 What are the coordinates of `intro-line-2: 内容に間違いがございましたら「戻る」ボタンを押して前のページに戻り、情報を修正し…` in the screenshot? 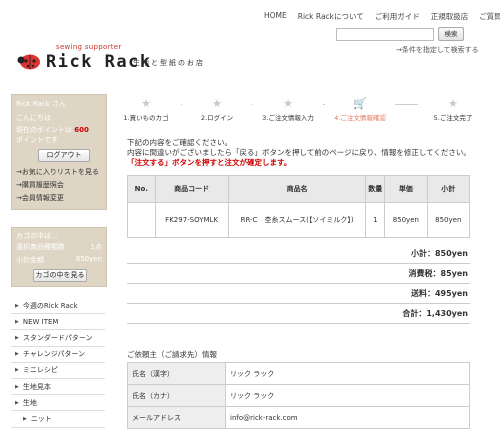 It's located at (299, 152).